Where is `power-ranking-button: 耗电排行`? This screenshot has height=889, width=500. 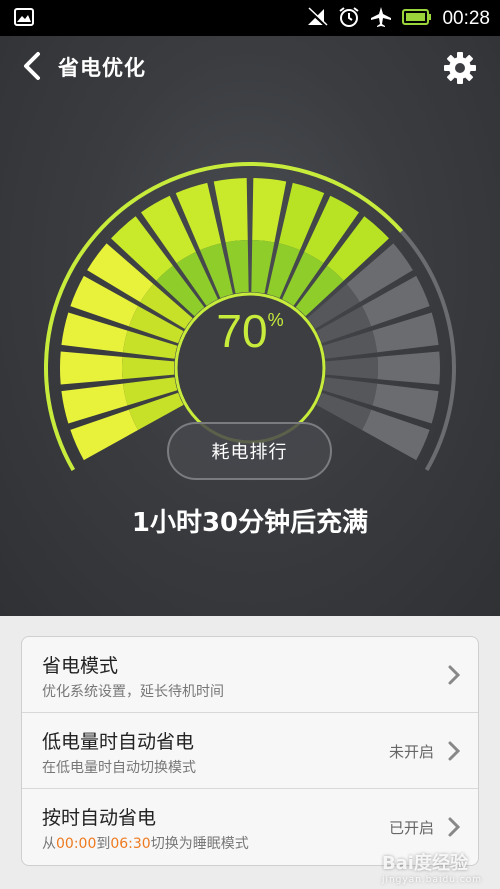
power-ranking-button: 耗电排行 is located at coordinates (249, 451).